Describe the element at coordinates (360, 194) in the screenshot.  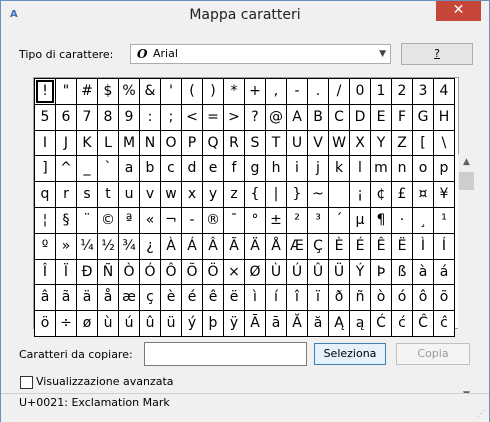
I see `char-cell: ¡` at that location.